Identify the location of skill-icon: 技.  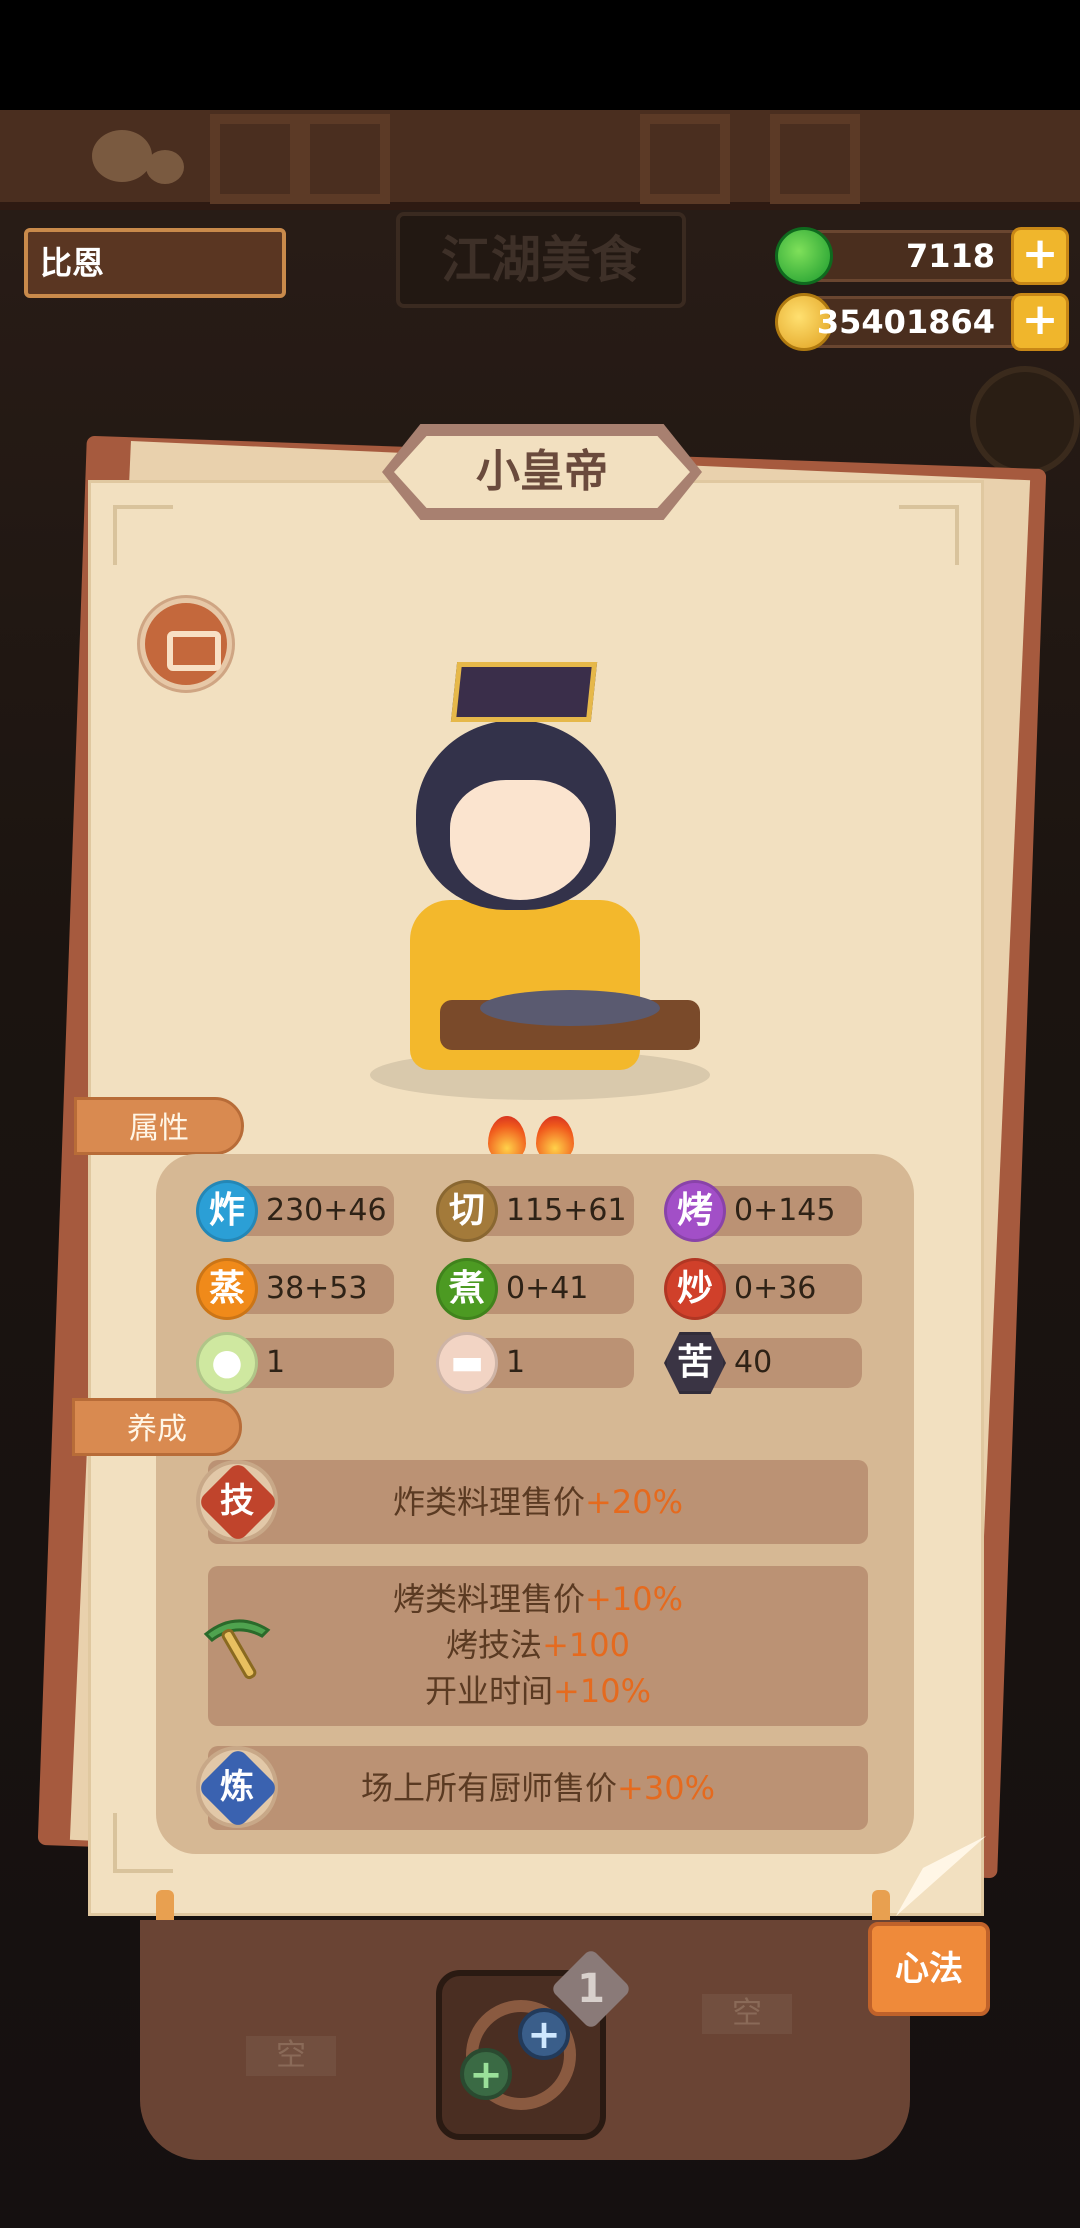
(238, 1502).